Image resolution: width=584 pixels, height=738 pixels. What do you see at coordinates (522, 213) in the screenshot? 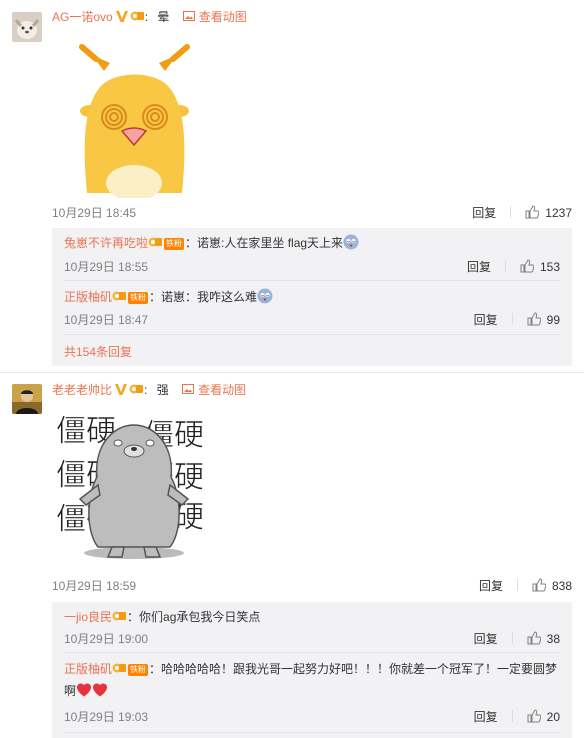
I see `comment-actions: 回复 1237` at bounding box center [522, 213].